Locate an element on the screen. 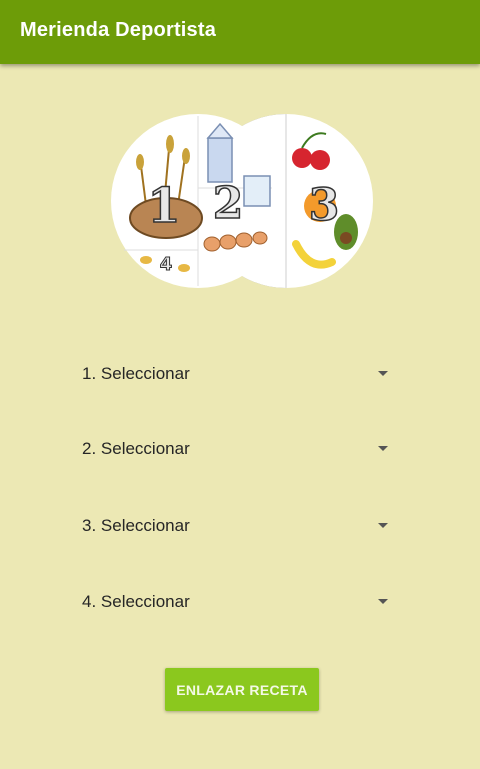  spinner-2: 2. Seleccionar is located at coordinates (235, 449).